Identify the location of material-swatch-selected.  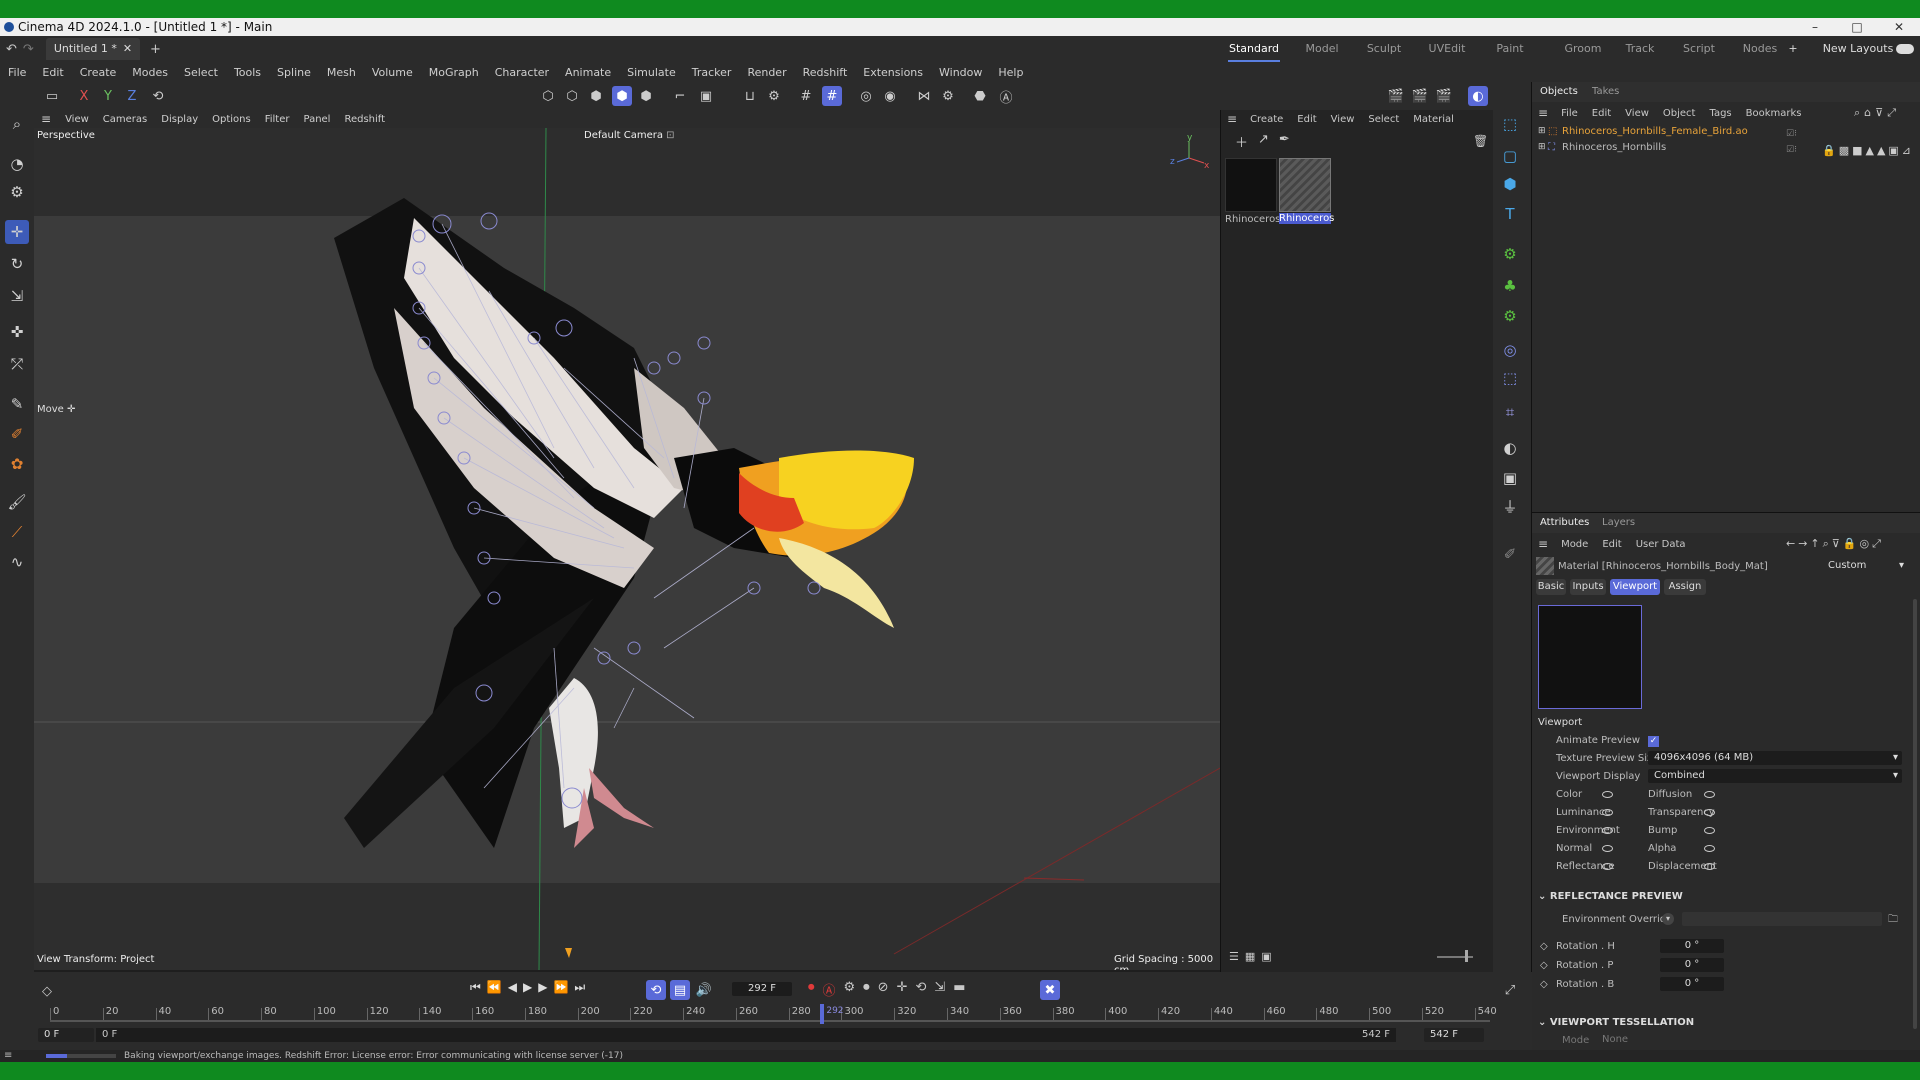
(1305, 185).